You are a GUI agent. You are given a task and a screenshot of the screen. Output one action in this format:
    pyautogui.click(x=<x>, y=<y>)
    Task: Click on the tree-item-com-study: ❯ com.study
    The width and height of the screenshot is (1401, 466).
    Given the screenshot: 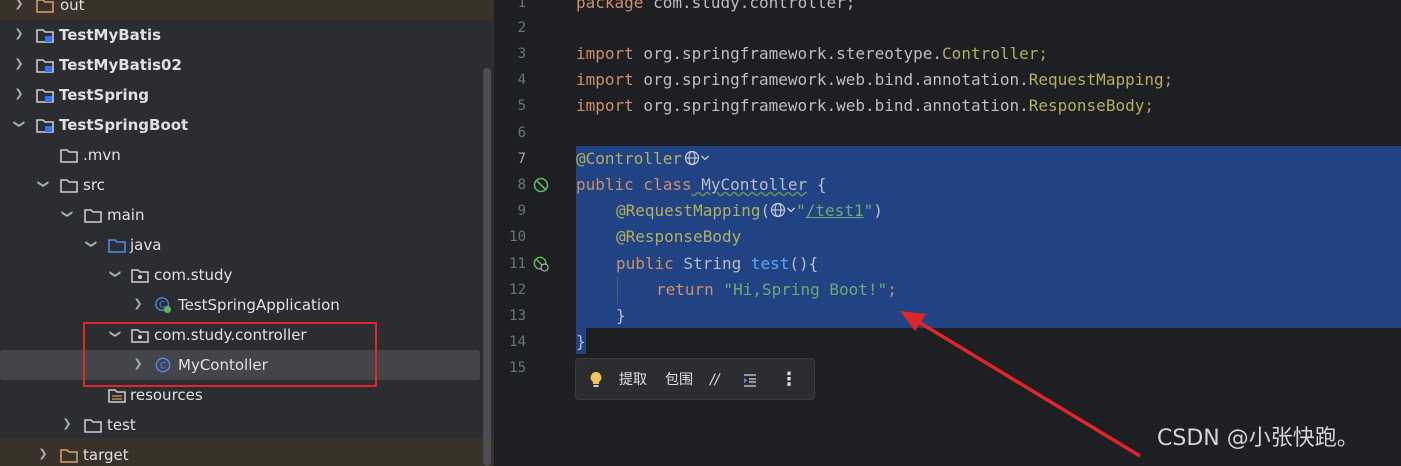 What is the action you would take?
    pyautogui.click(x=240, y=275)
    